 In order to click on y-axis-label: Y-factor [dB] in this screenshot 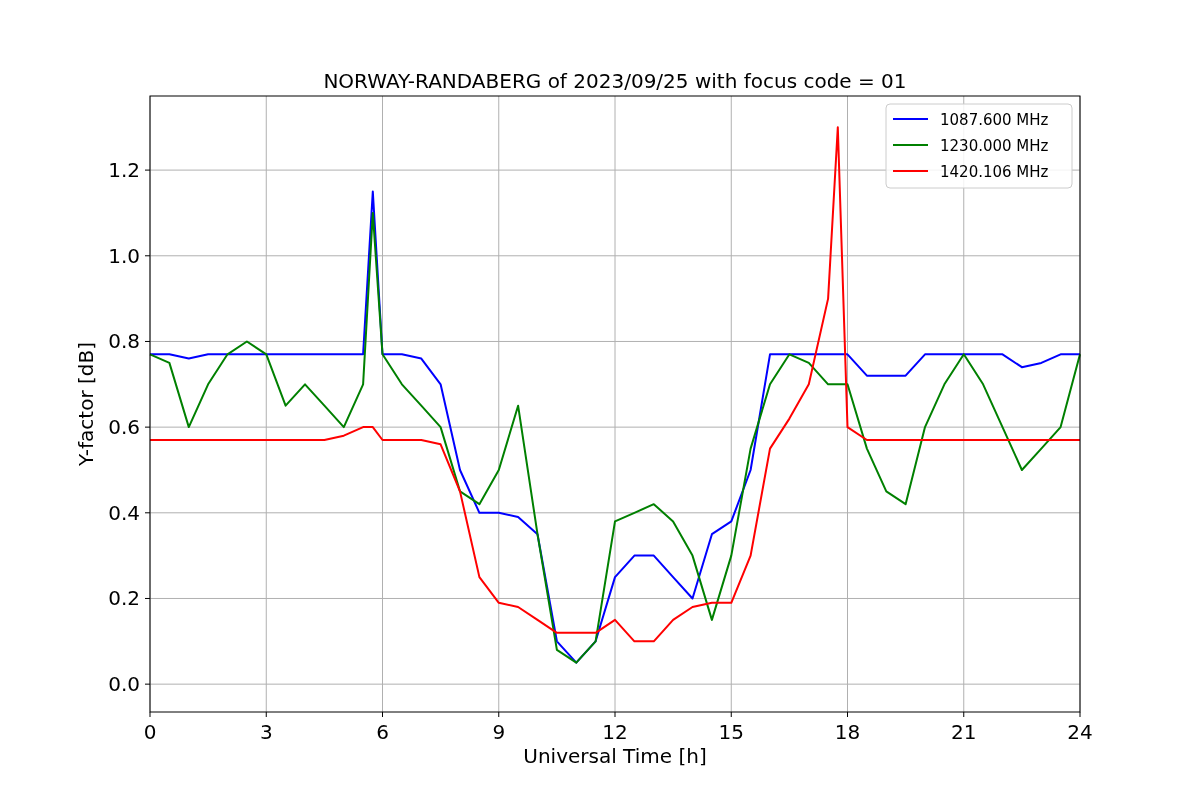, I will do `click(86, 404)`.